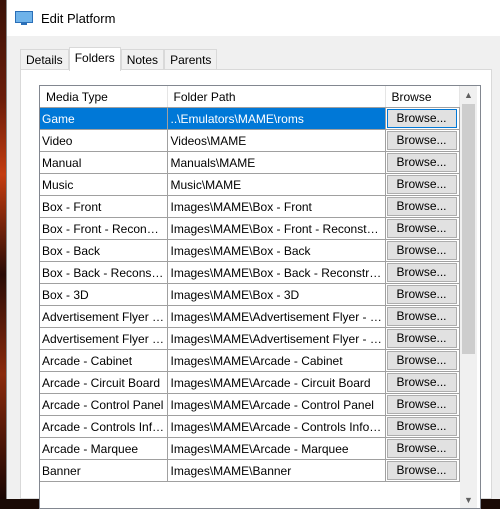 This screenshot has height=509, width=500. I want to click on scroll-up-arrow-icon: ▲, so click(468, 94).